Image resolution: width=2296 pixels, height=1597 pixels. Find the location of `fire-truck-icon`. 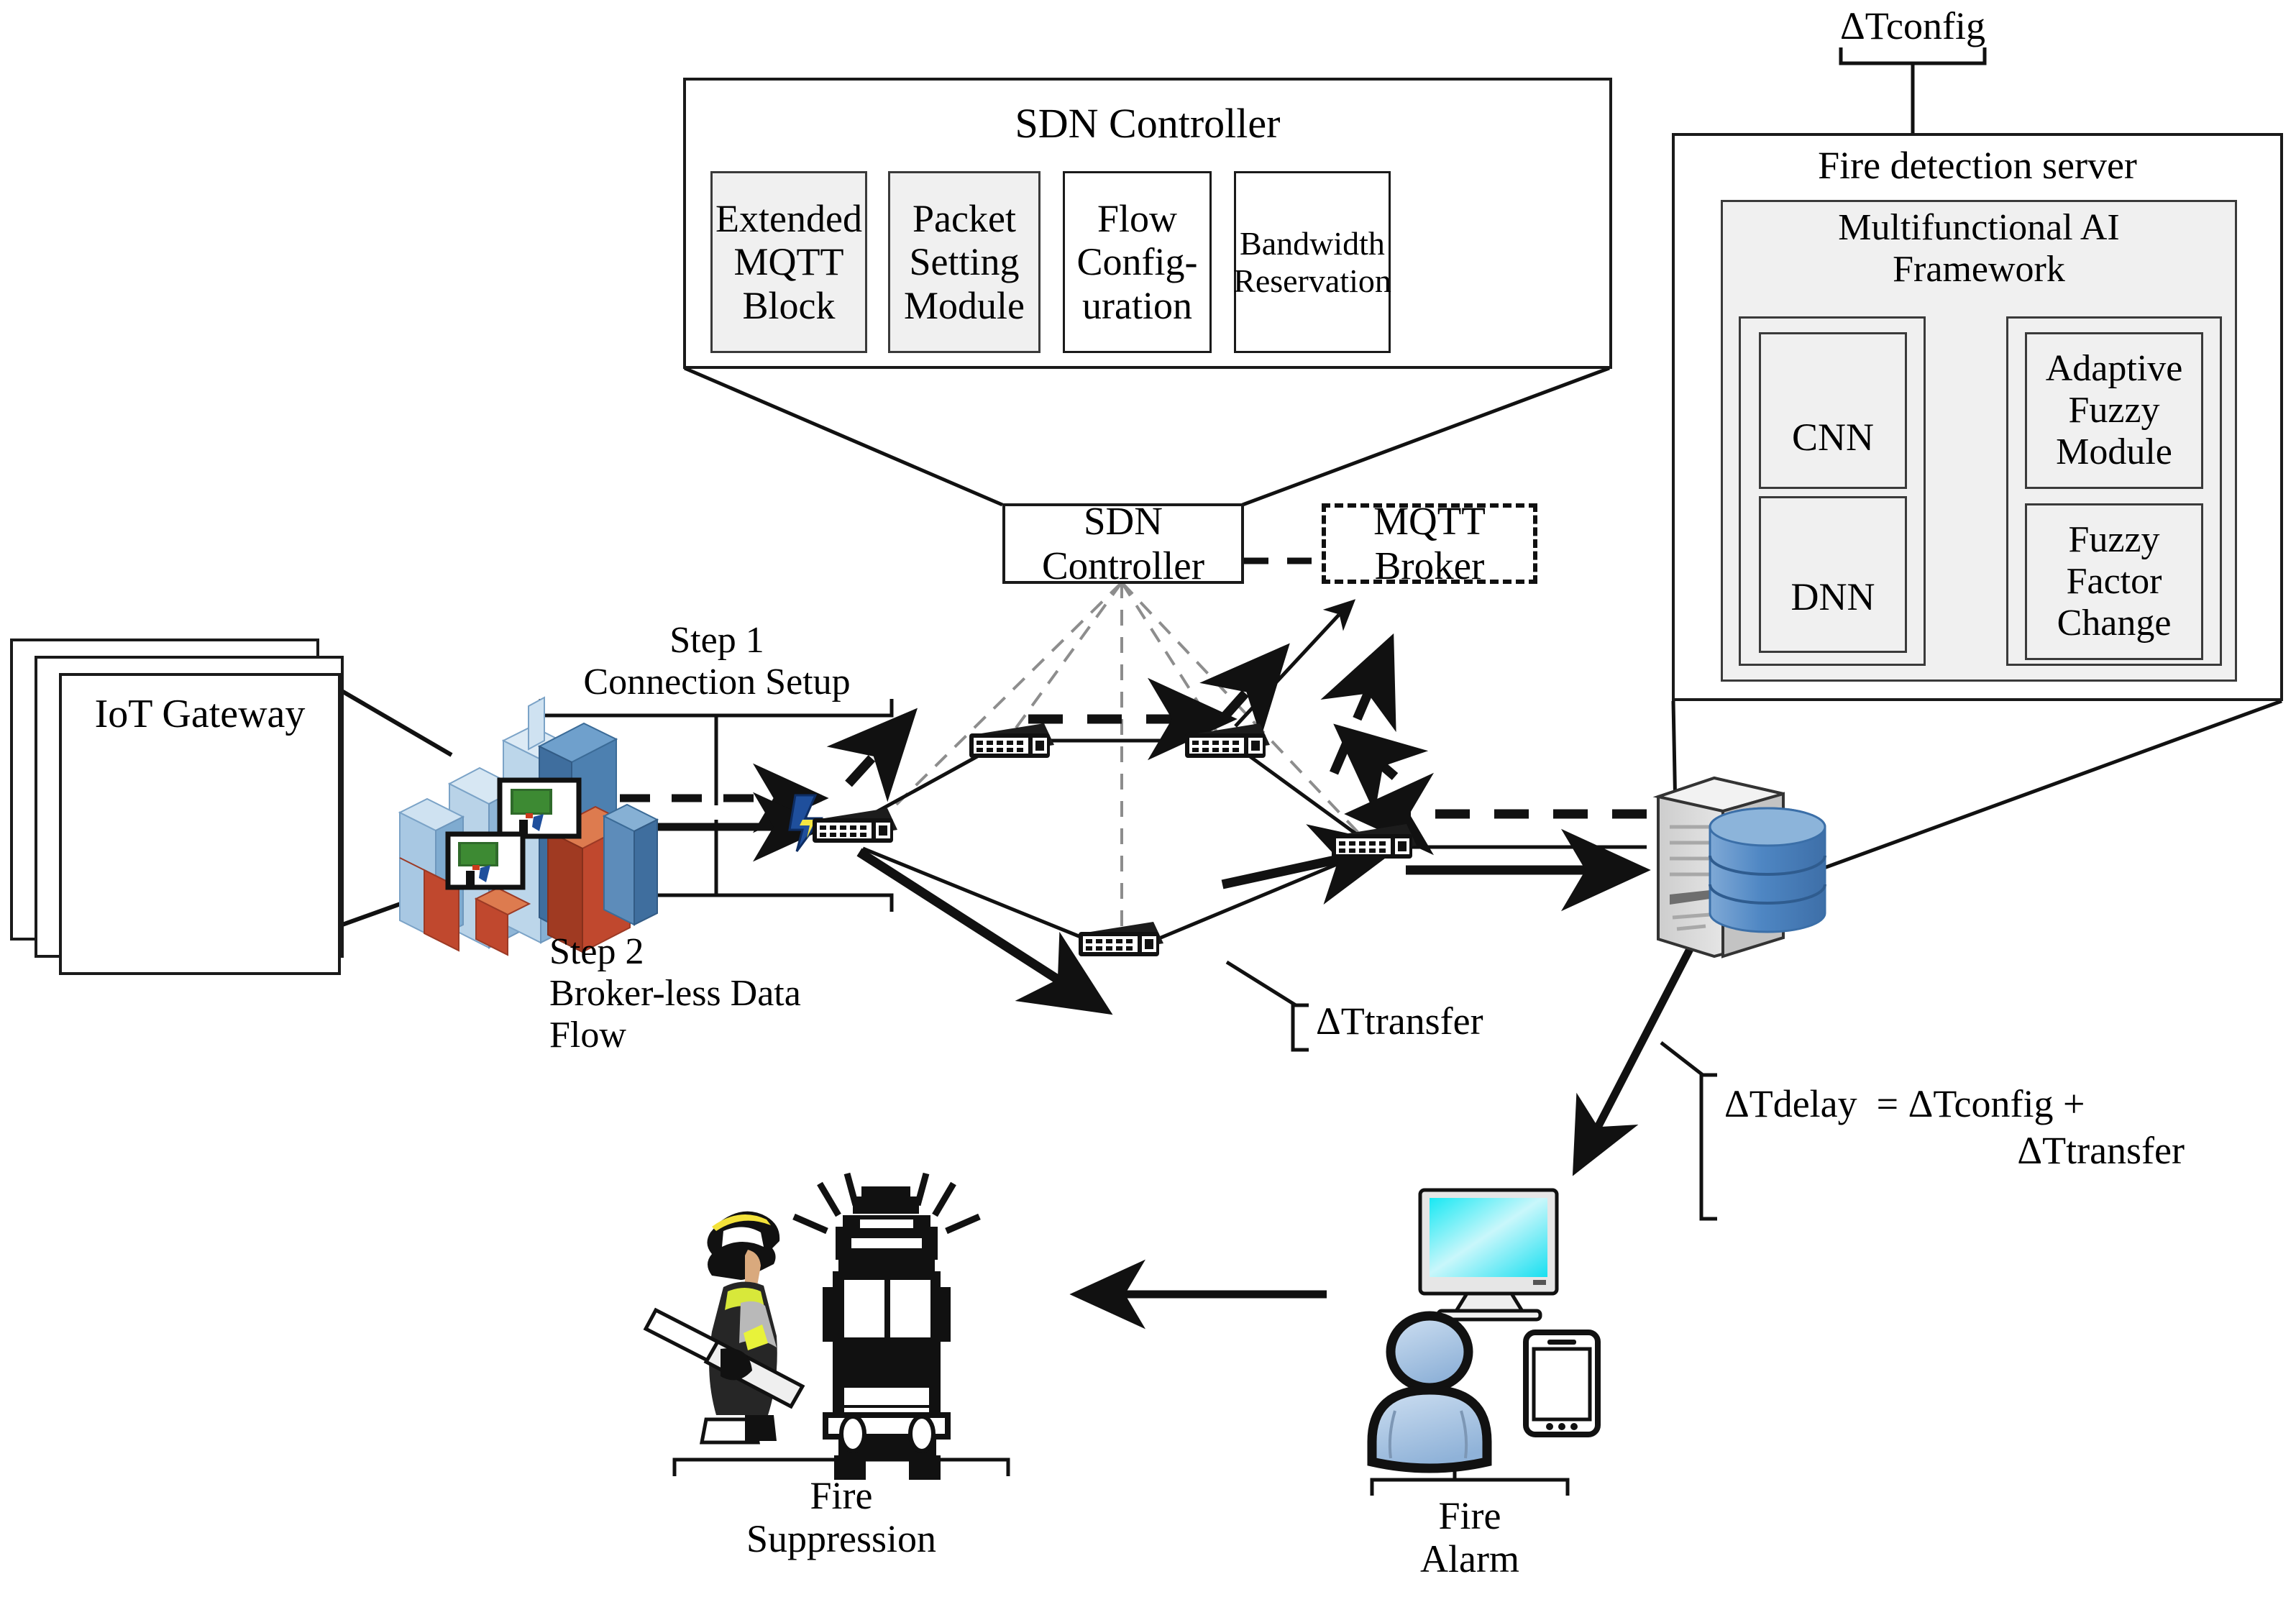

fire-truck-icon is located at coordinates (886, 1326).